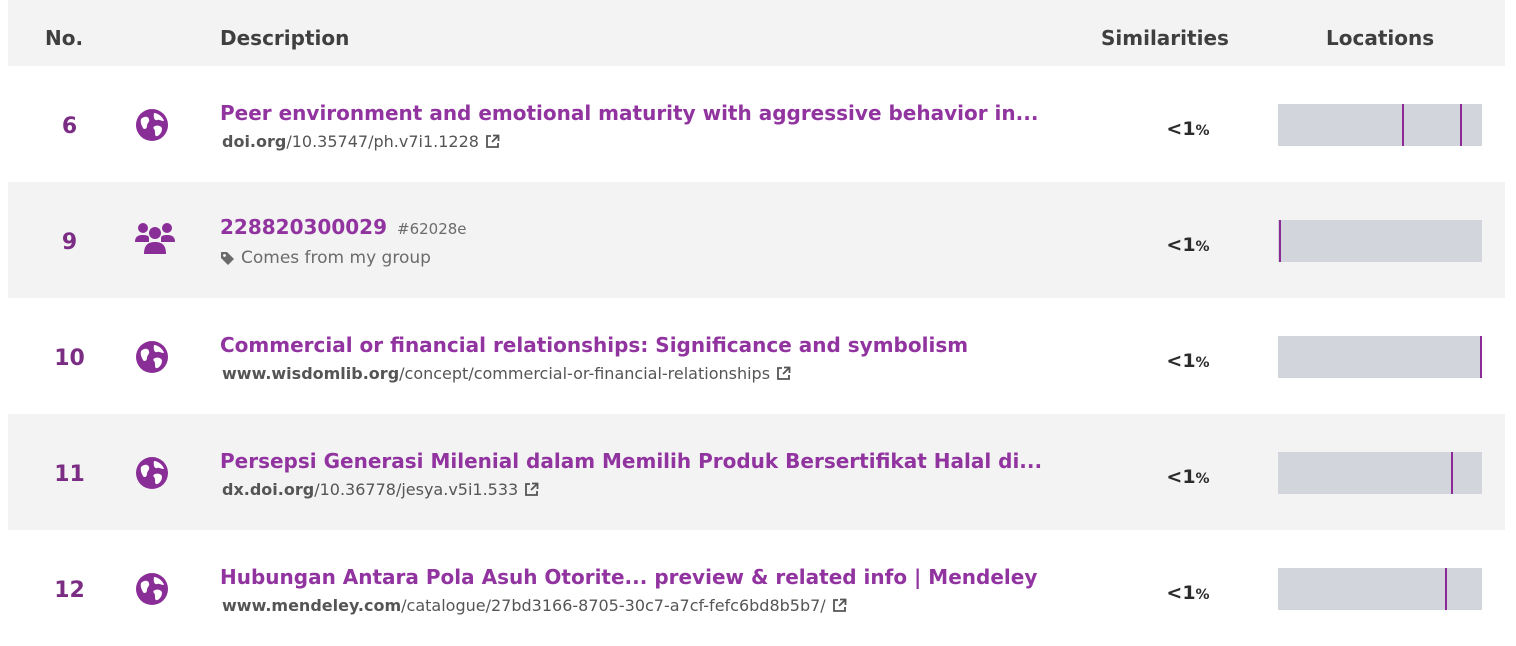 The image size is (1516, 646). What do you see at coordinates (416, 489) in the screenshot?
I see `link-path: /10.36778/jesya.v5i1.533` at bounding box center [416, 489].